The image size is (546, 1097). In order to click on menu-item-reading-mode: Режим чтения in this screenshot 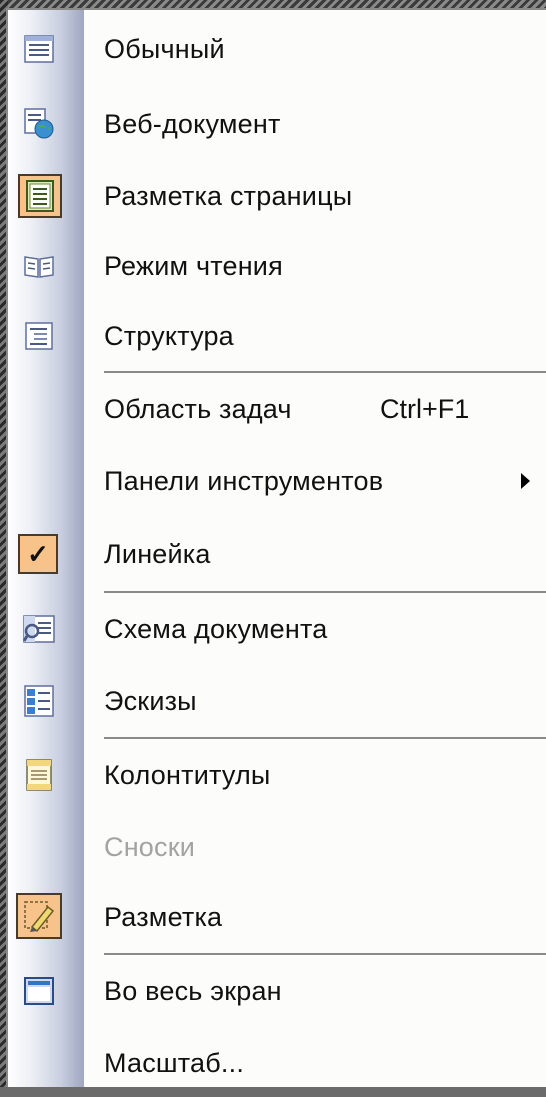, I will do `click(277, 266)`.